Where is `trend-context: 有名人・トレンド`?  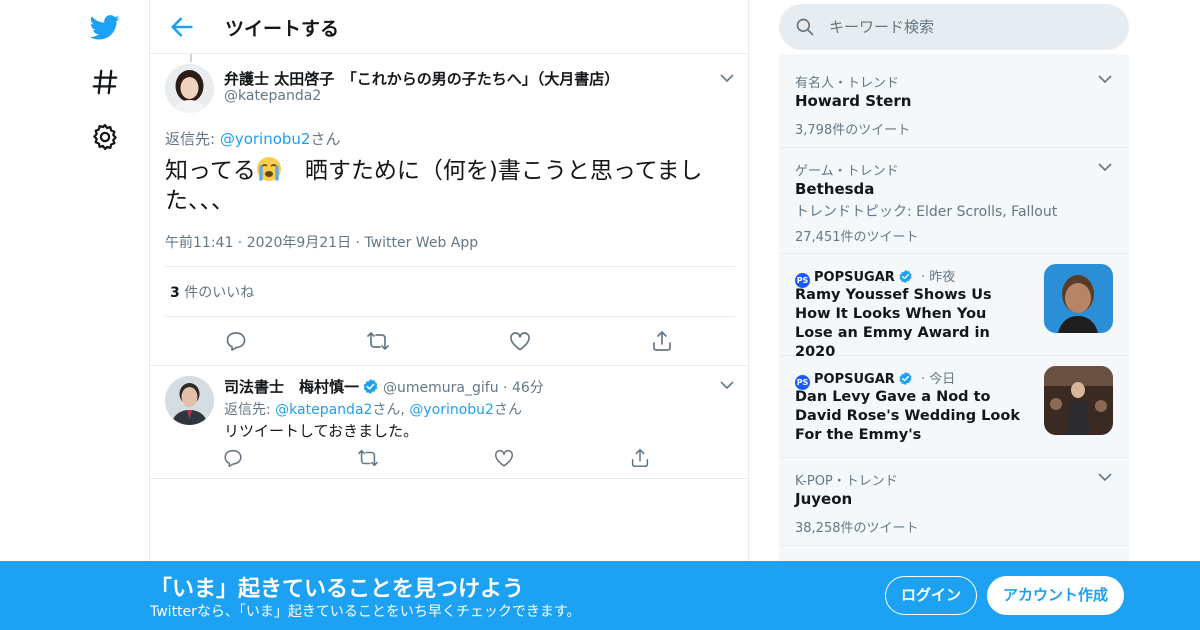 trend-context: 有名人・トレンド is located at coordinates (847, 83).